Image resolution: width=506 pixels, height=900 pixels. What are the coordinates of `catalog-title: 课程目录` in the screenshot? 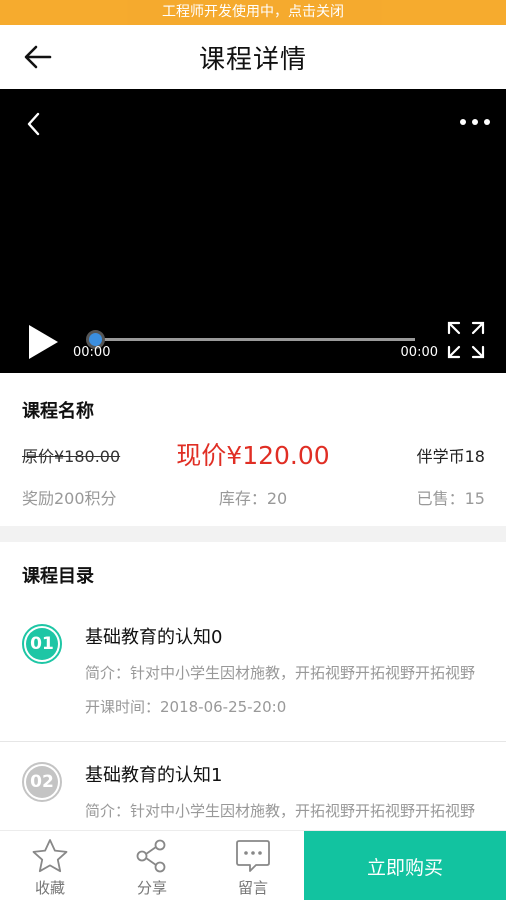 It's located at (58, 576).